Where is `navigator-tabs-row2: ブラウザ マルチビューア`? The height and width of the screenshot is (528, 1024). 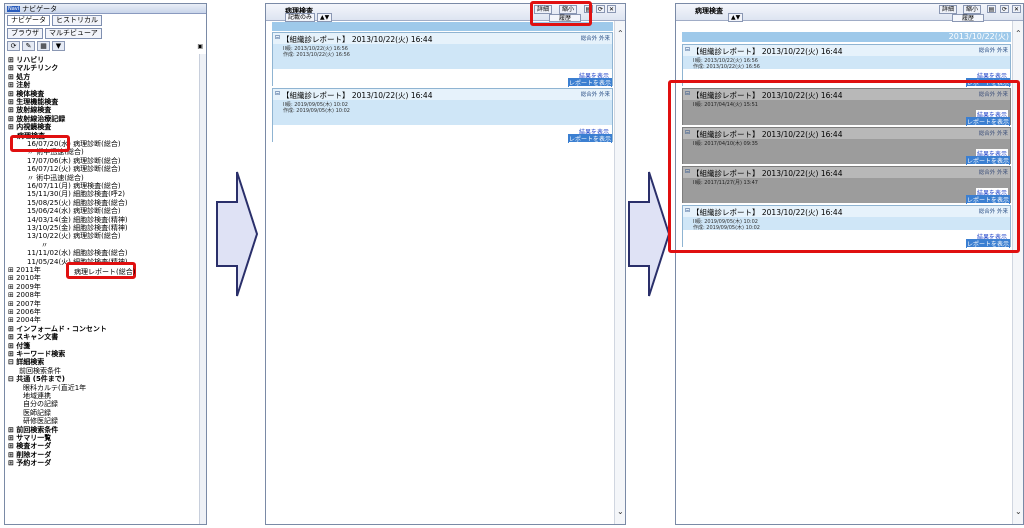 navigator-tabs-row2: ブラウザ マルチビューア is located at coordinates (105, 33).